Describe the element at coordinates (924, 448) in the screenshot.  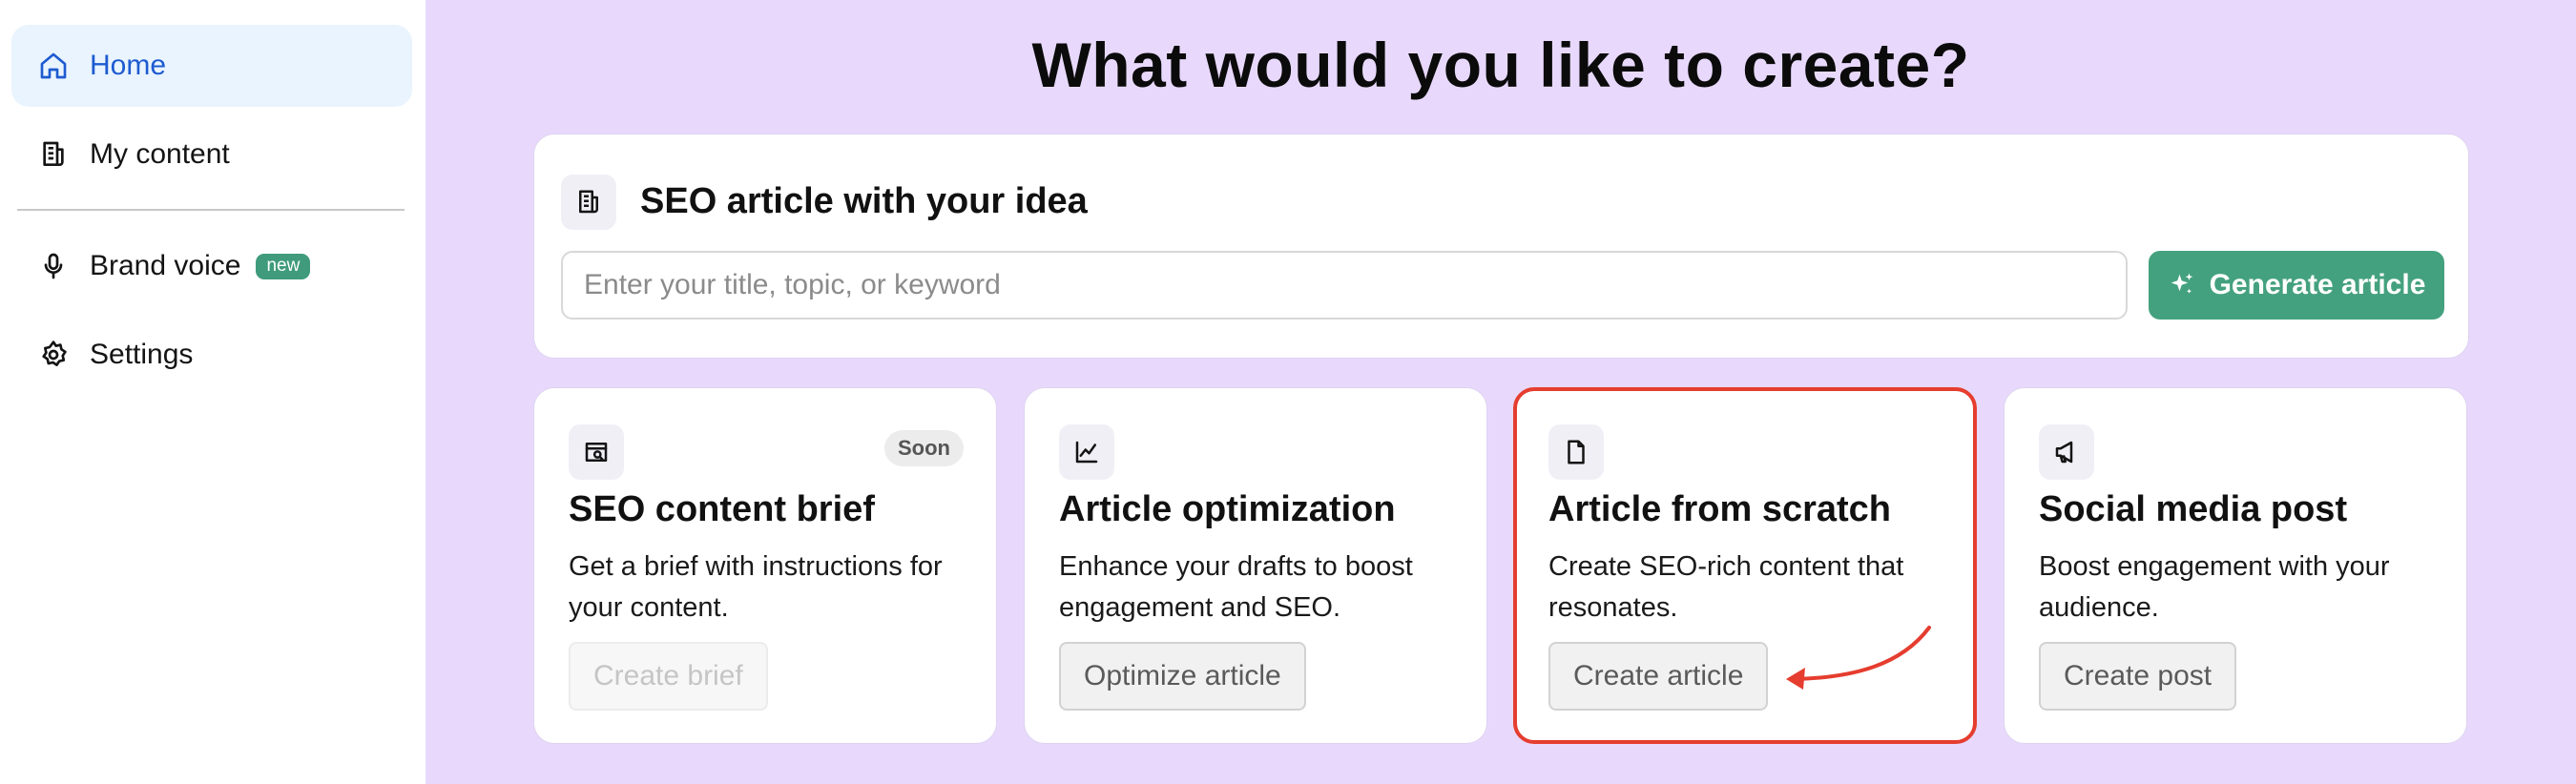
I see `soon-badge: Soon` at that location.